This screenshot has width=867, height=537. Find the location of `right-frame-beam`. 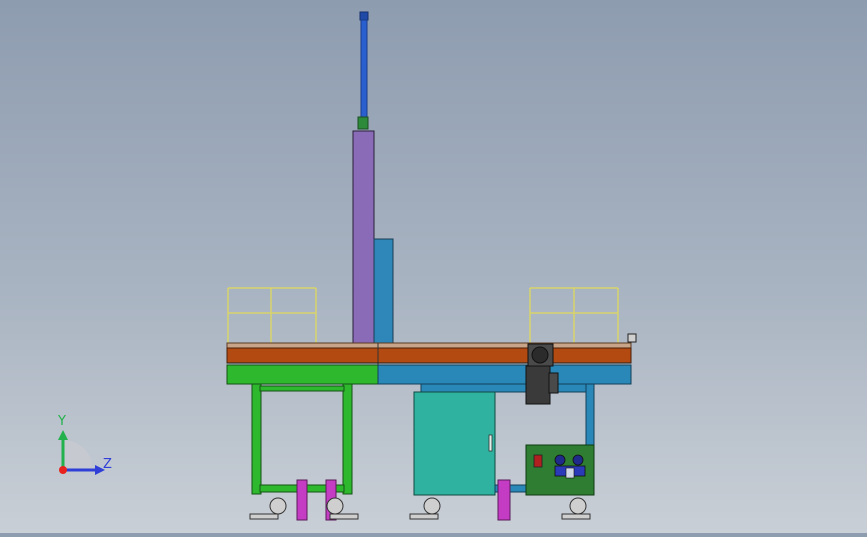

right-frame-beam is located at coordinates (504, 374).